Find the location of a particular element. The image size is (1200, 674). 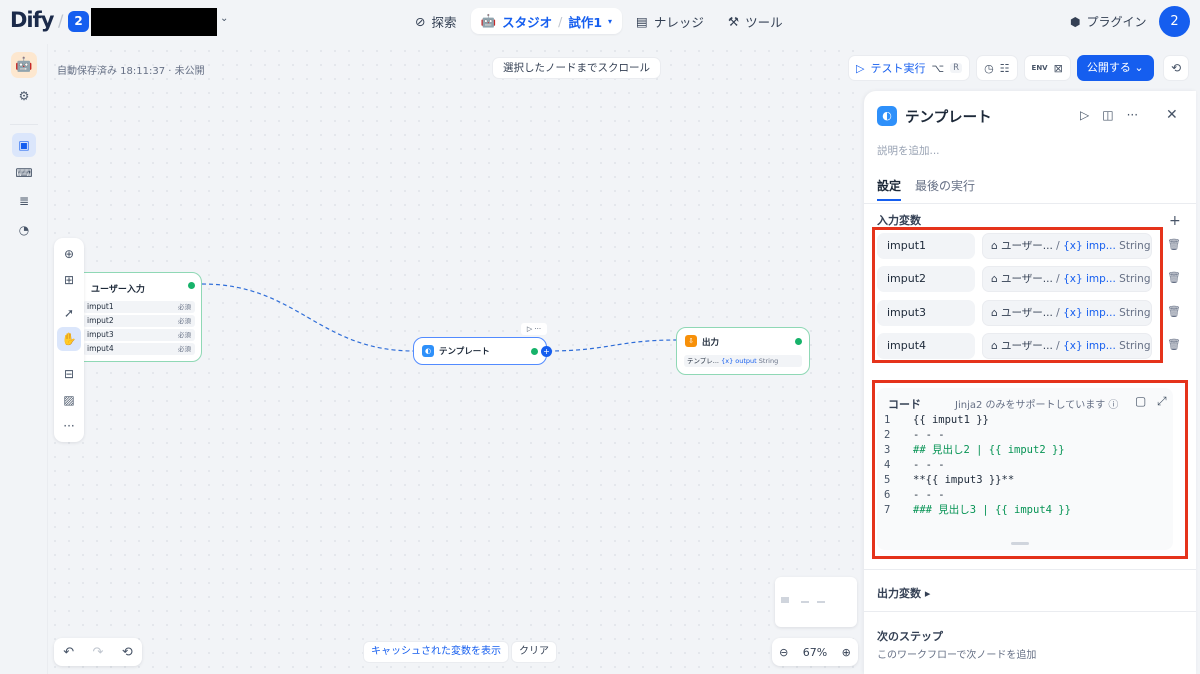

var-name: imput4 is located at coordinates (100, 348).